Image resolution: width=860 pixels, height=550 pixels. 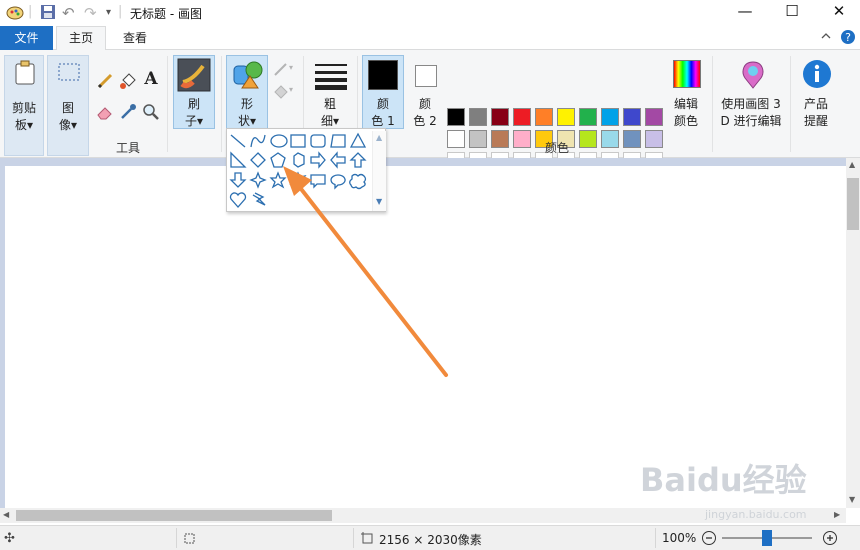 What do you see at coordinates (25, 74) in the screenshot?
I see `clipboard-icon` at bounding box center [25, 74].